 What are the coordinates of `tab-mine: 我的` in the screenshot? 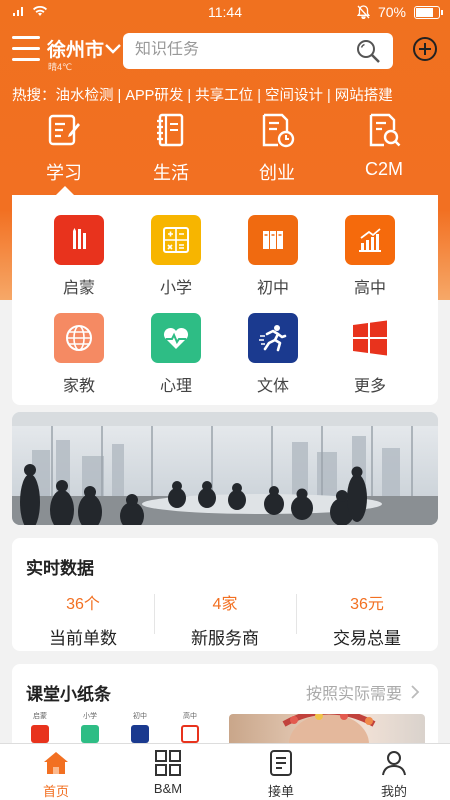 It's located at (394, 774).